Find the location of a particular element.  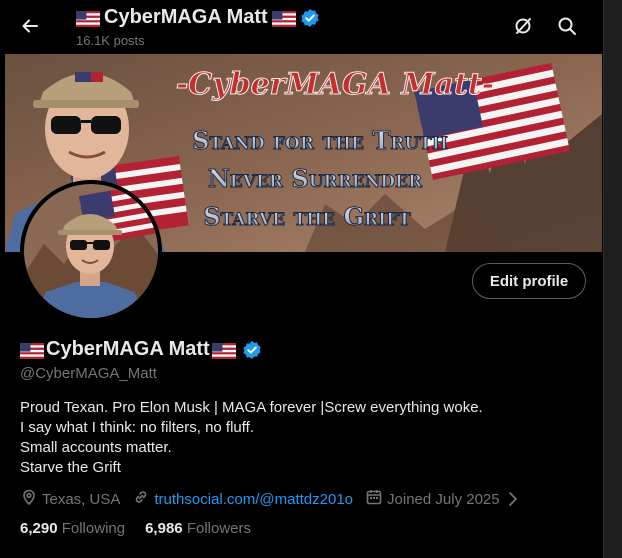

profile-header: CyberMAGA Matt 16.1K posts is located at coordinates (301, 27).